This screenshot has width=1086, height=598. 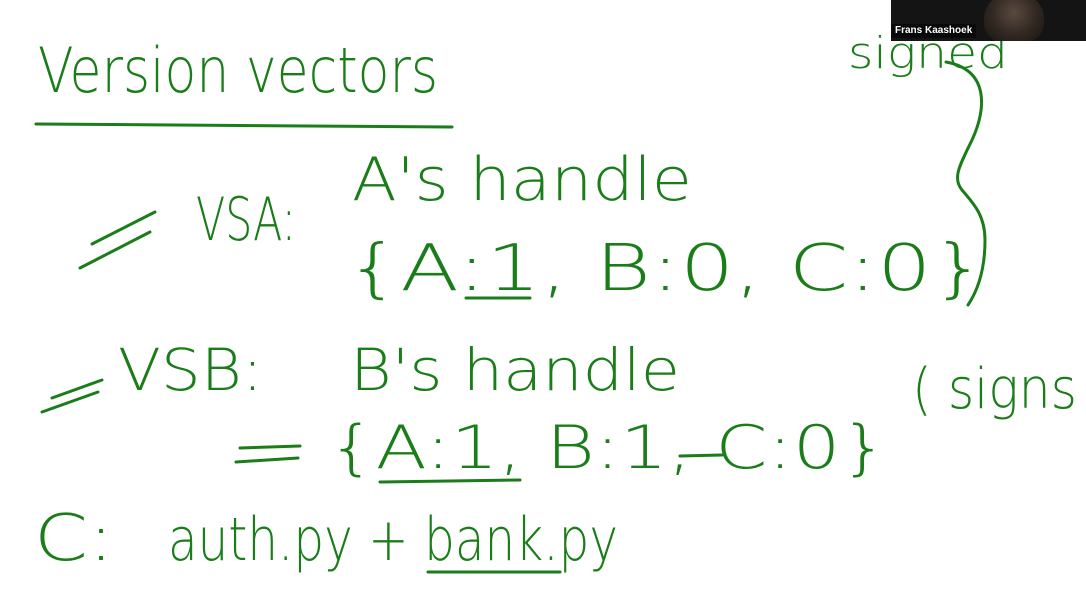 I want to click on implies-arrow-b2, so click(x=268, y=454).